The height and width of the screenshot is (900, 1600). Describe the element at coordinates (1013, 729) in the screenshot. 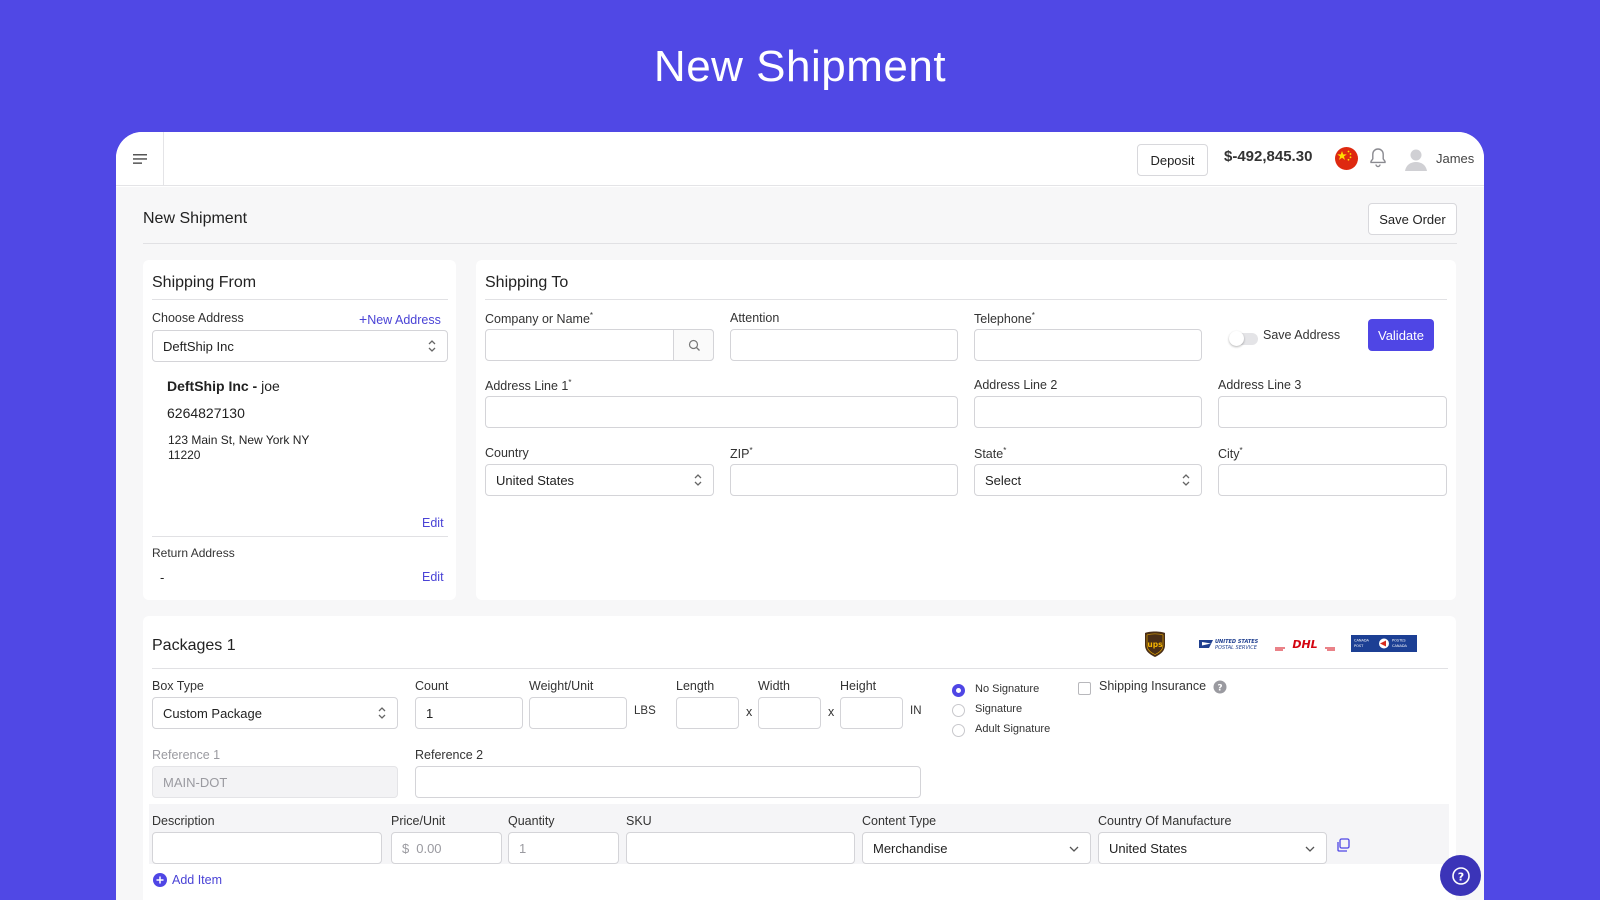

I see `adult-signature-label: Adult Signature` at that location.